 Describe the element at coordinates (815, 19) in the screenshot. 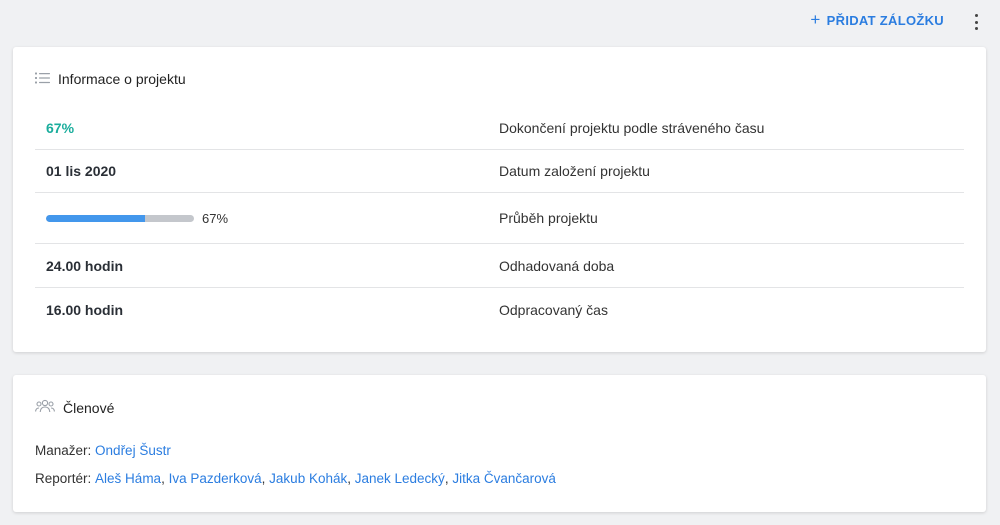

I see `plus-icon: +` at that location.